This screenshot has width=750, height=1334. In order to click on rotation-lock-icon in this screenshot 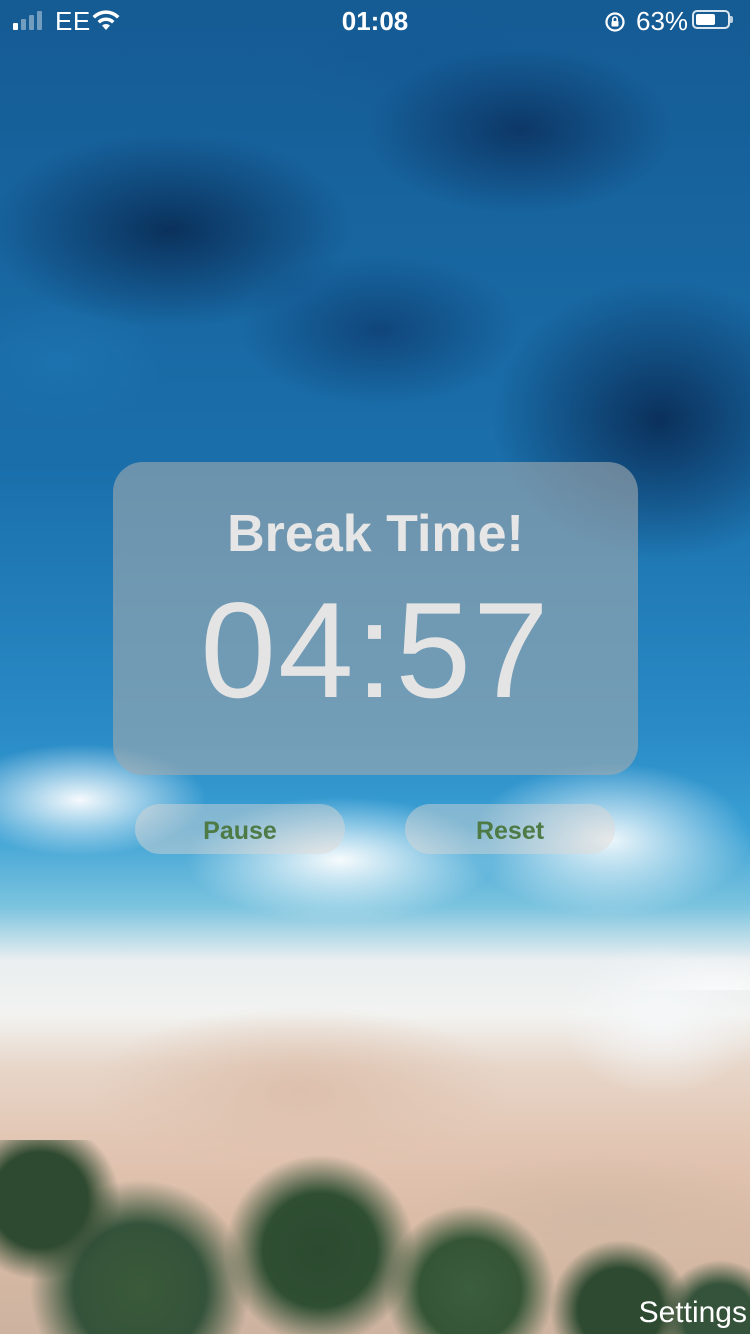, I will do `click(615, 24)`.